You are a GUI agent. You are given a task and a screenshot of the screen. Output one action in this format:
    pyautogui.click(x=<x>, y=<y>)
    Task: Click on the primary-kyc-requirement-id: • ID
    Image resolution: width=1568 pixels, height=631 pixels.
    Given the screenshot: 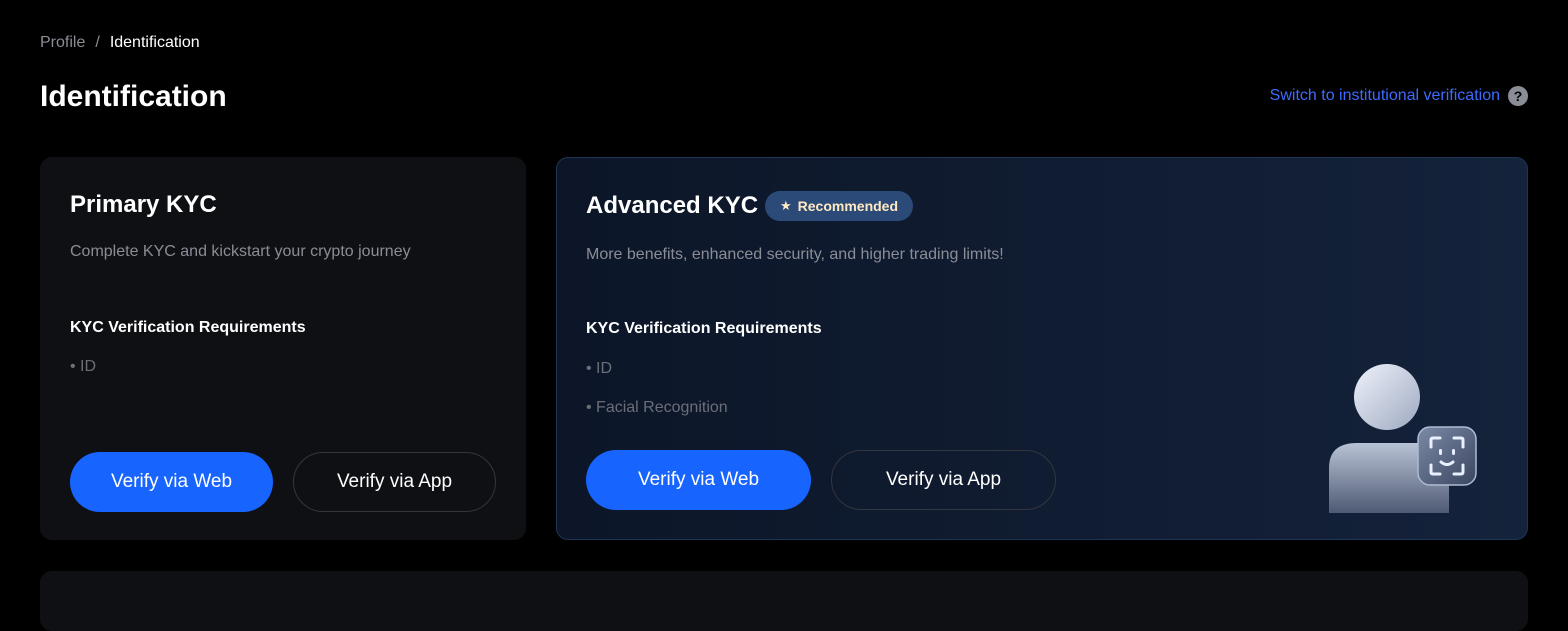 What is the action you would take?
    pyautogui.click(x=83, y=366)
    